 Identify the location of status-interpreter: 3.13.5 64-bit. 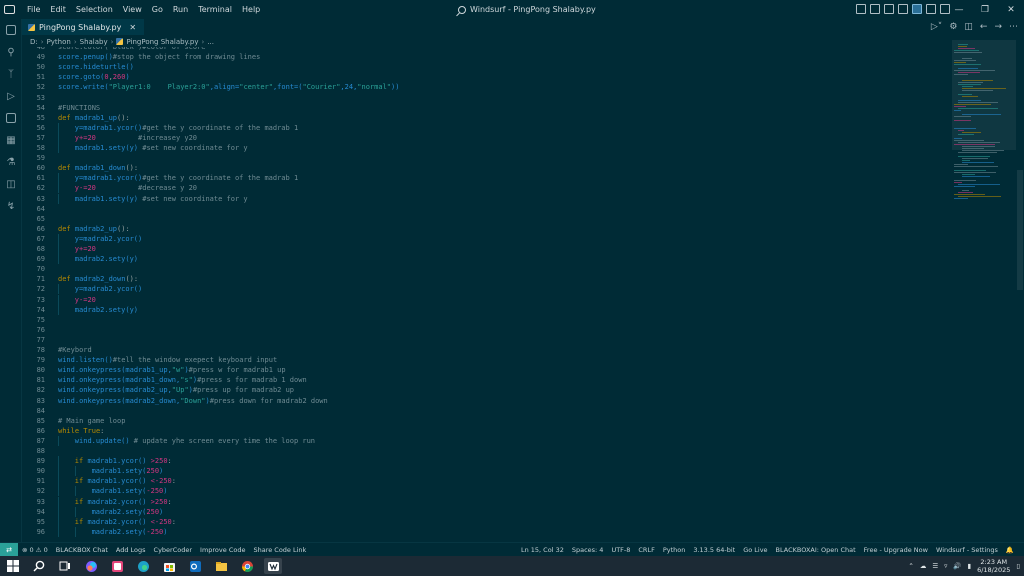
(714, 550).